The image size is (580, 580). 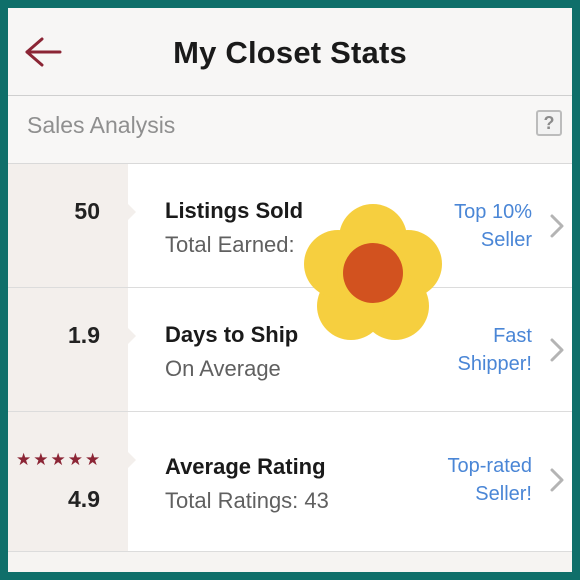 What do you see at coordinates (84, 499) in the screenshot?
I see `stat-value: 4.9` at bounding box center [84, 499].